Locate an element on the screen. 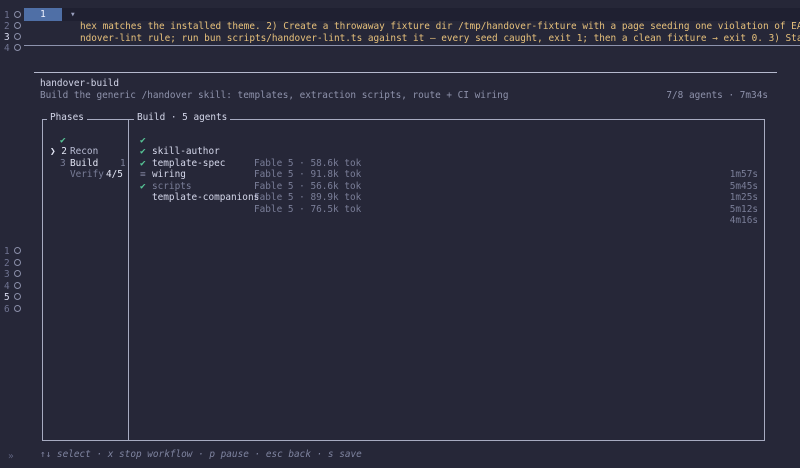 The width and height of the screenshot is (800, 468). phase-number: 3 is located at coordinates (63, 163).